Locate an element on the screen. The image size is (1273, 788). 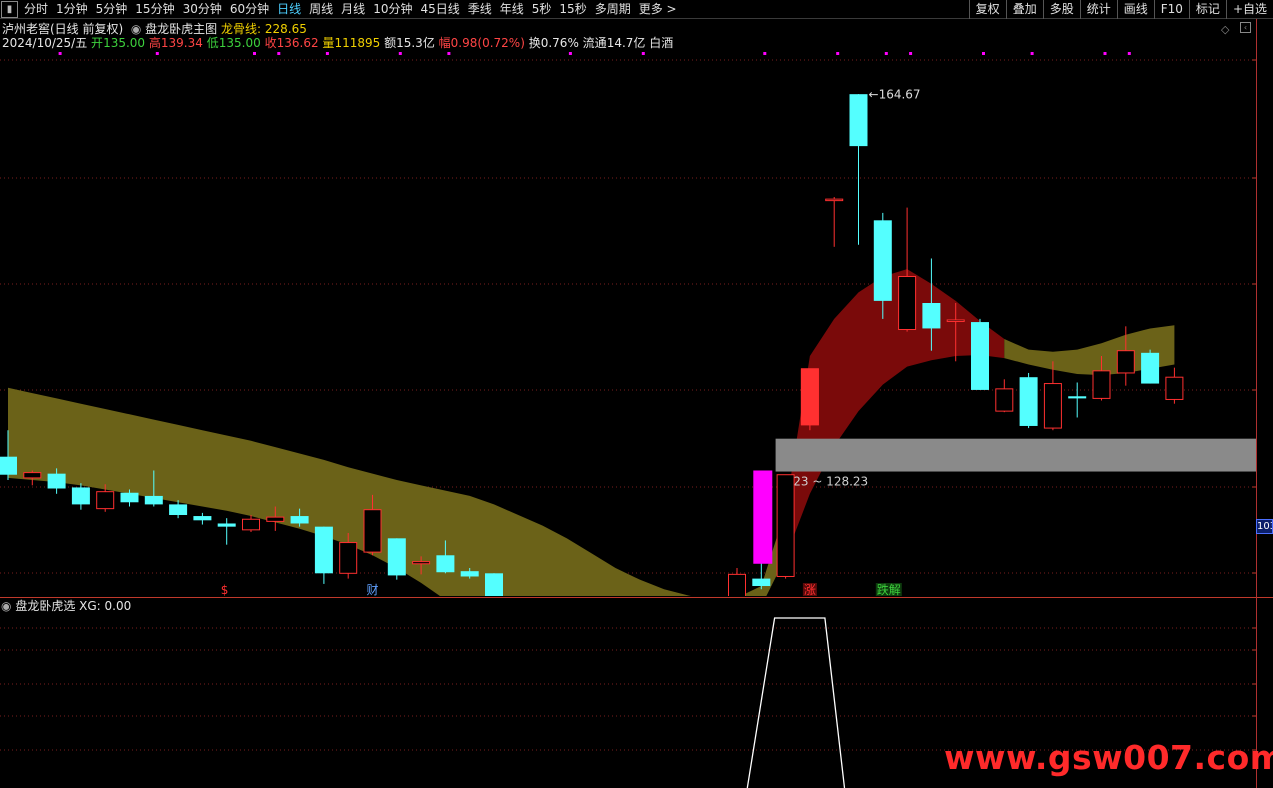
period-tab: 15秒 is located at coordinates (572, 9).